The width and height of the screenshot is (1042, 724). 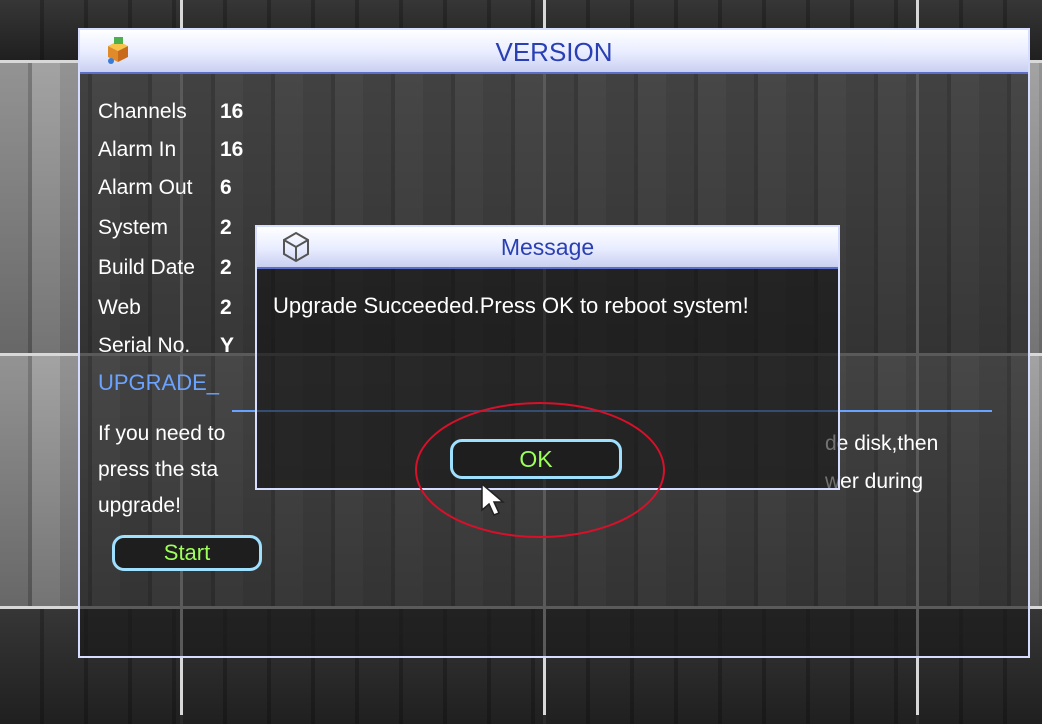 What do you see at coordinates (165, 308) in the screenshot?
I see `info-row-web: Web 2` at bounding box center [165, 308].